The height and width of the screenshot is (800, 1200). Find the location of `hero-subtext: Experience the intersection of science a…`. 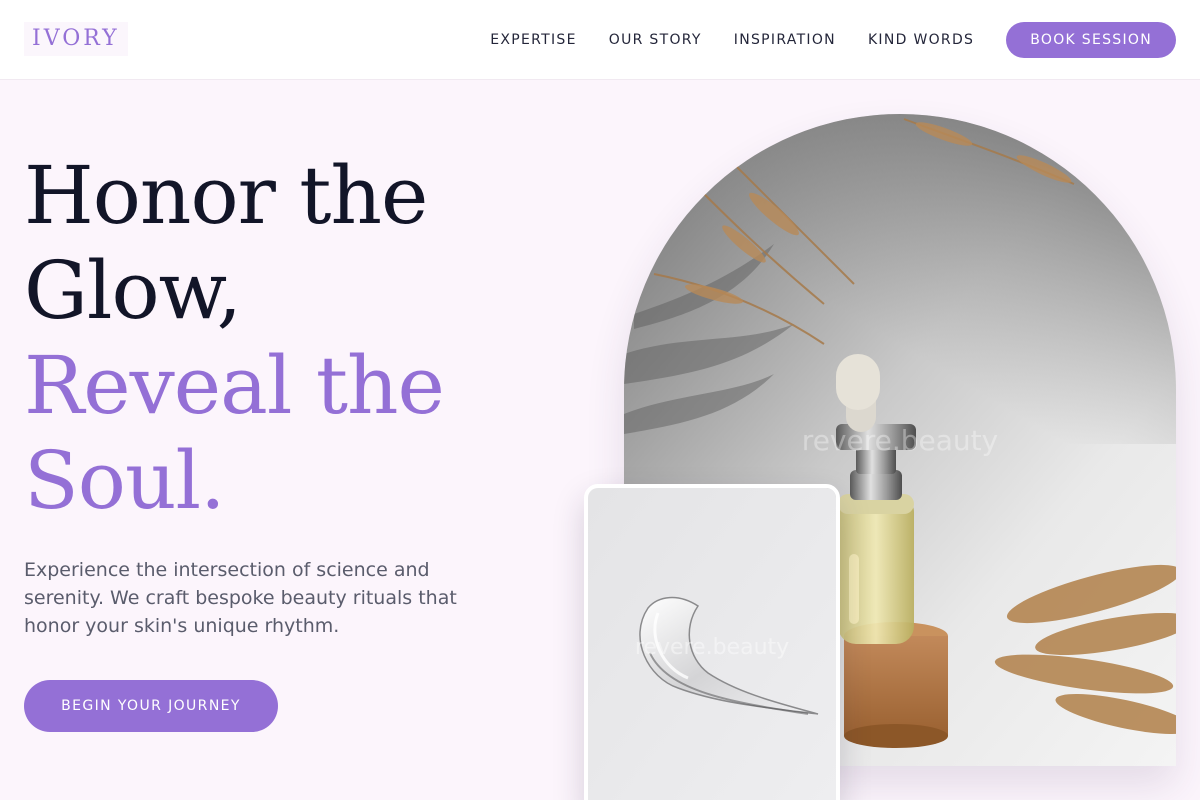

hero-subtext: Experience the intersection of science a… is located at coordinates (240, 598).